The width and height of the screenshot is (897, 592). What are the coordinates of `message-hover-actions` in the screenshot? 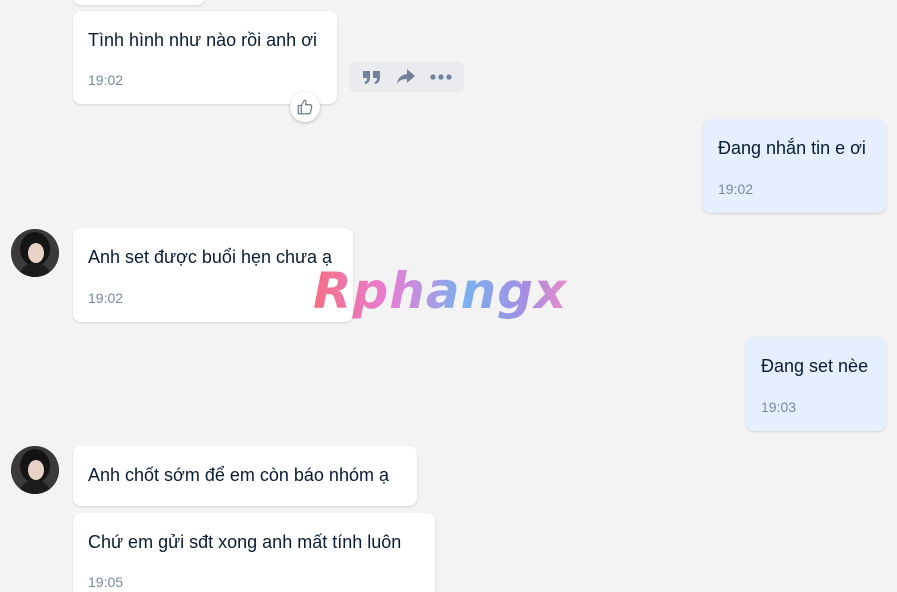 It's located at (406, 77).